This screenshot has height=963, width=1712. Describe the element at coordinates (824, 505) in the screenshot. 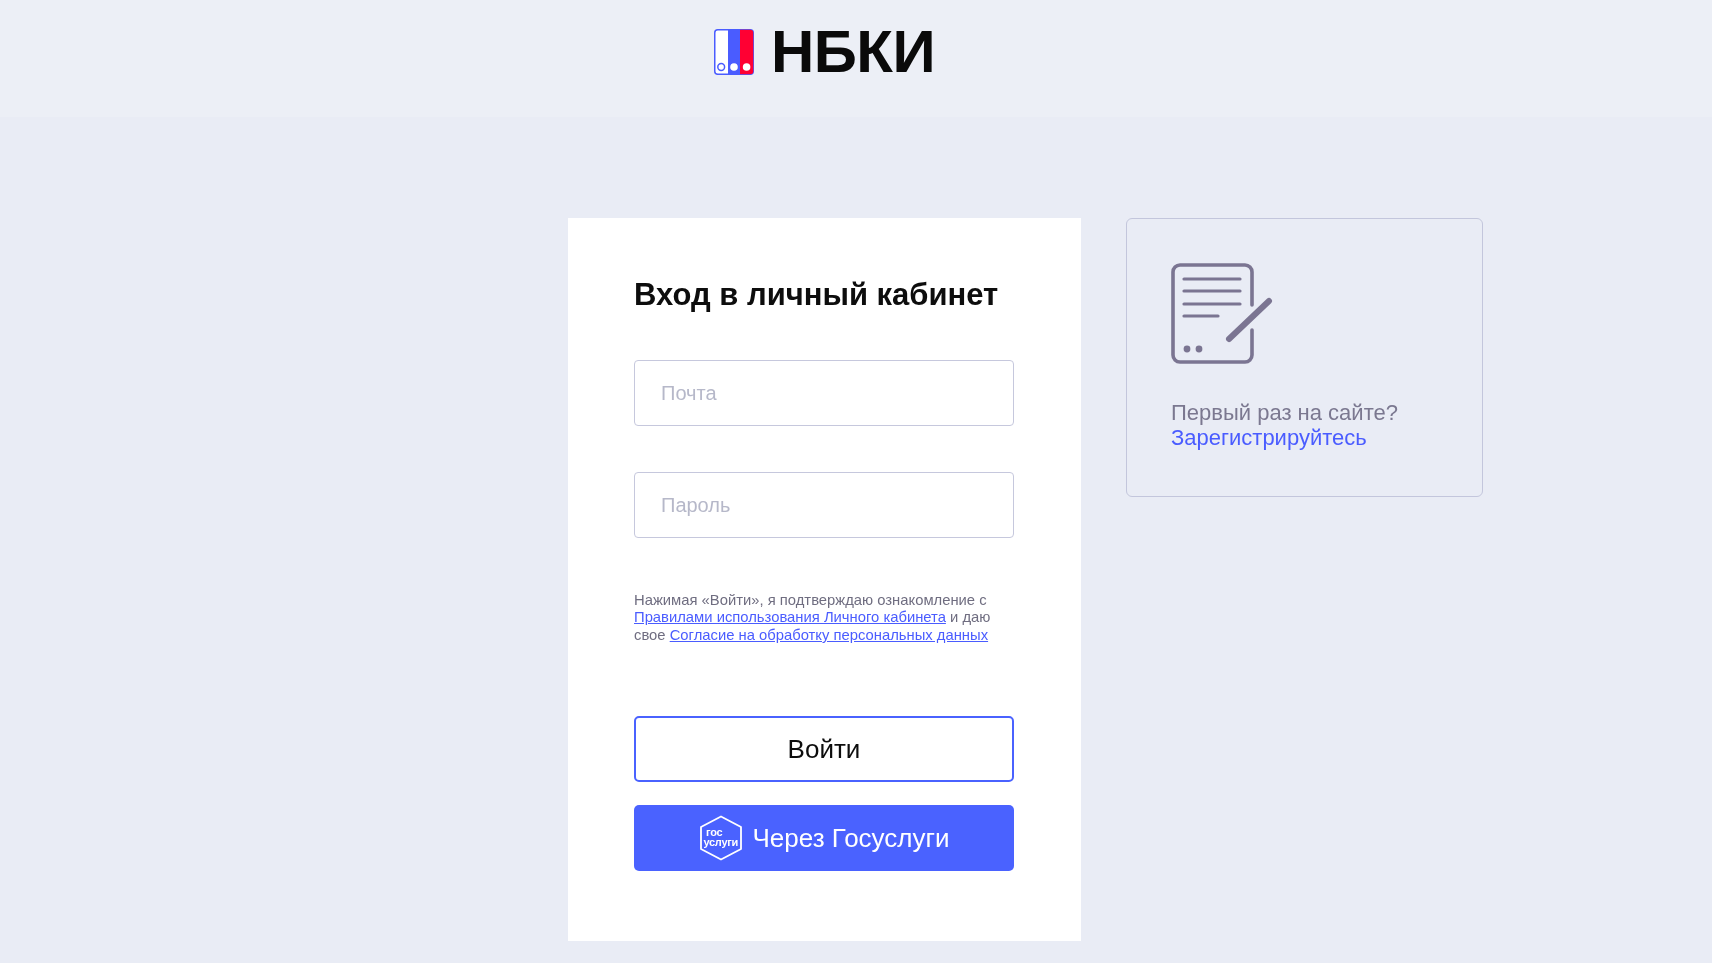

I see `input-field: Пароль` at that location.